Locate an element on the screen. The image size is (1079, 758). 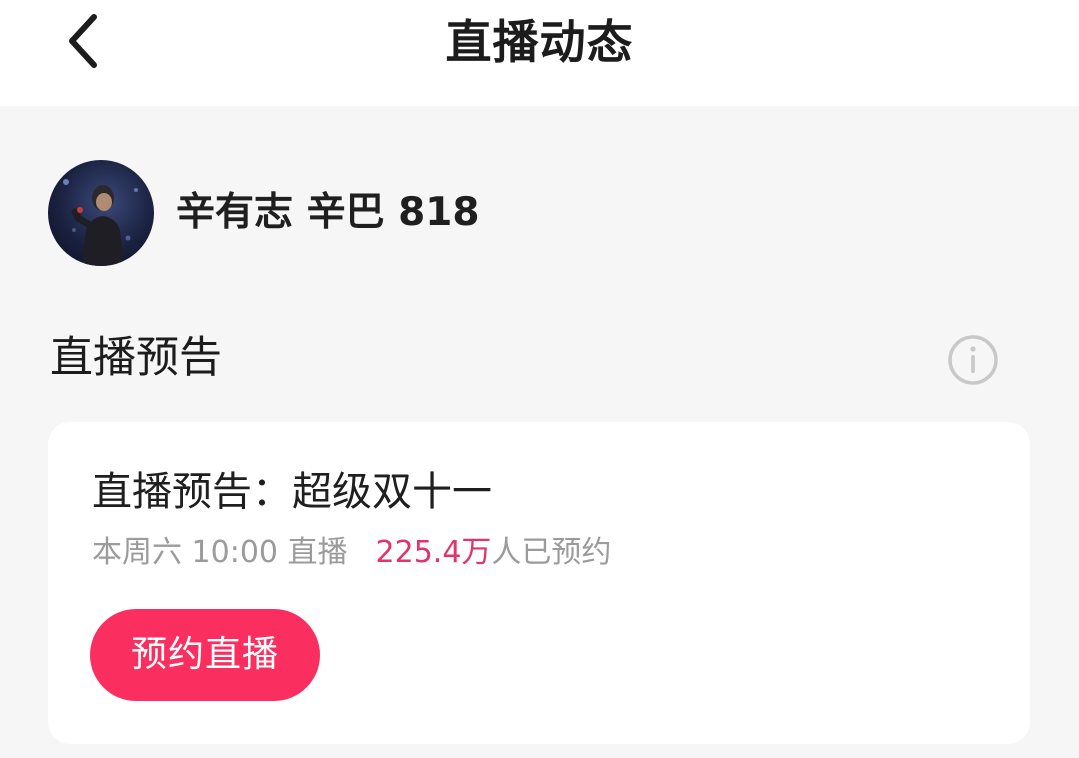
schedule-text: 本周六 10:00 直播 is located at coordinates (220, 552).